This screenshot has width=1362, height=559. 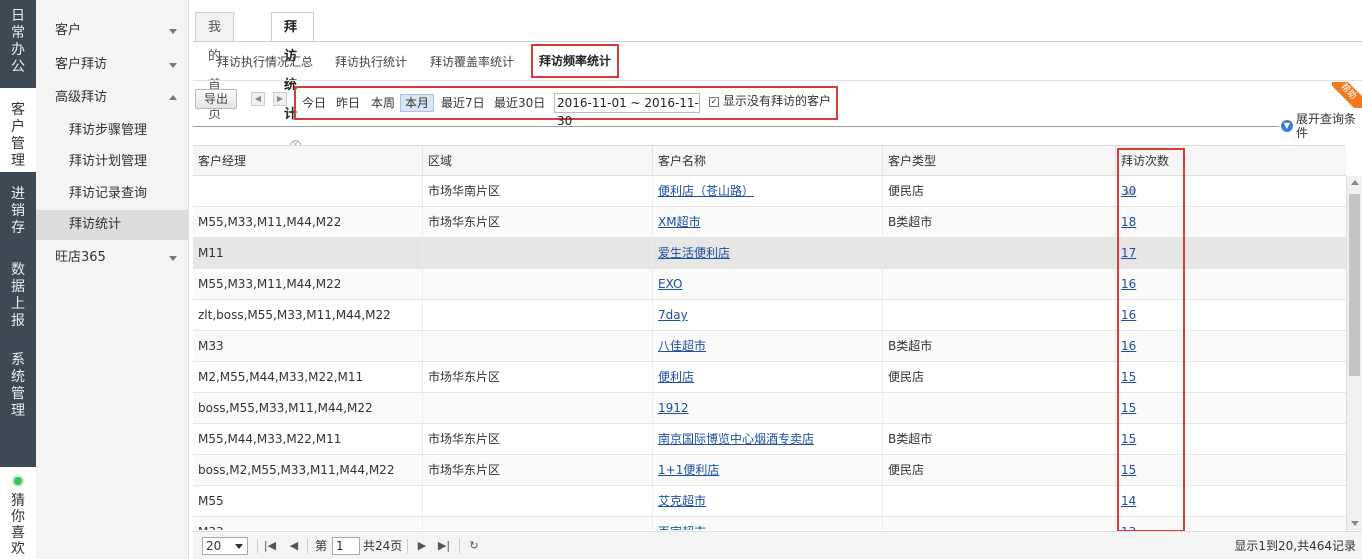 I want to click on table-row: M33 八佳超市 B类超市 16, so click(x=769, y=346).